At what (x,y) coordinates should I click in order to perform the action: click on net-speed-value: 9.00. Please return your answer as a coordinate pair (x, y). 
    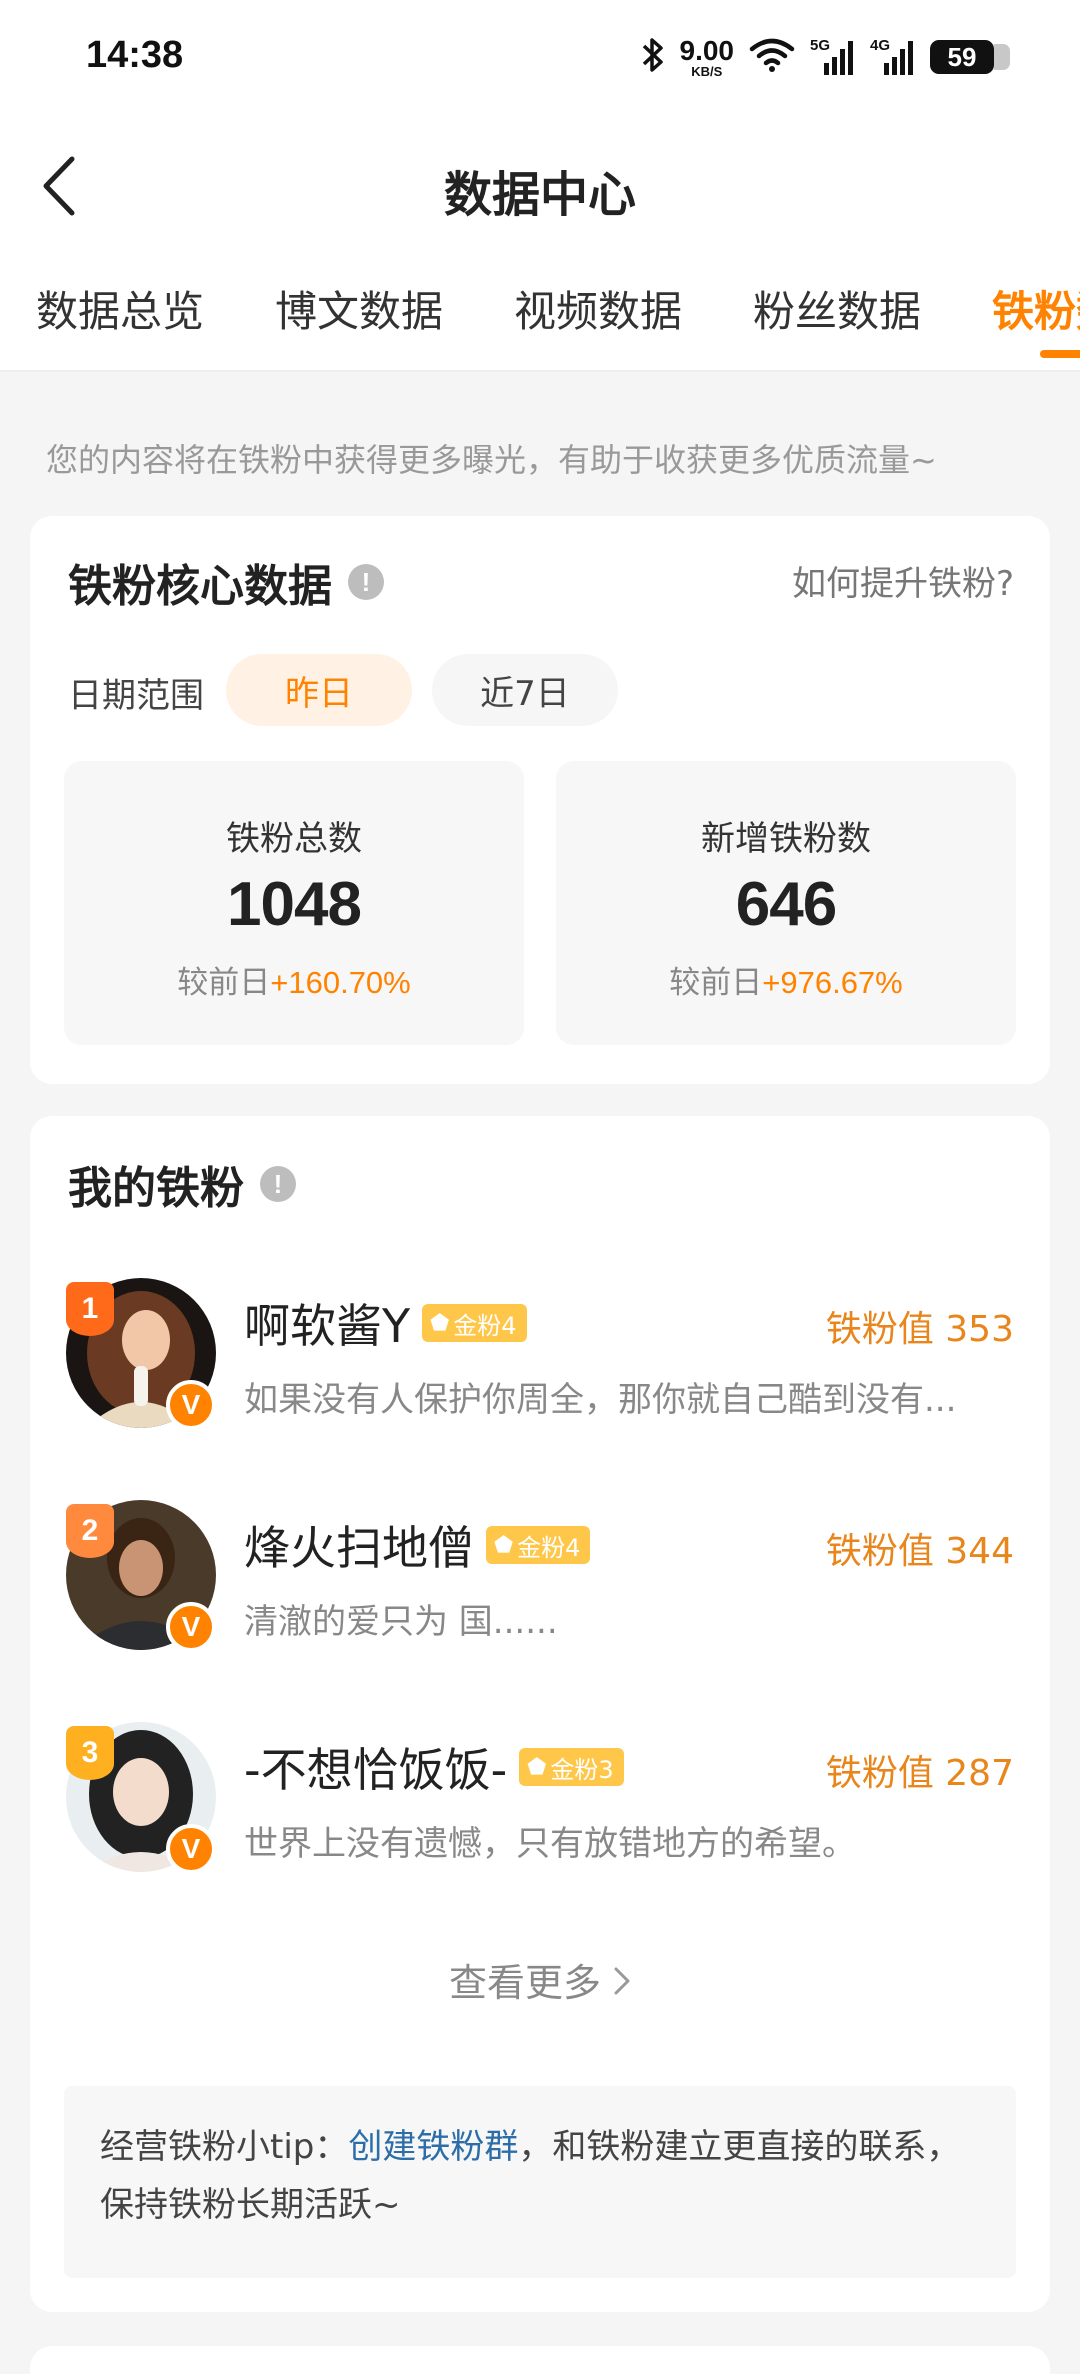
    Looking at the image, I should click on (707, 50).